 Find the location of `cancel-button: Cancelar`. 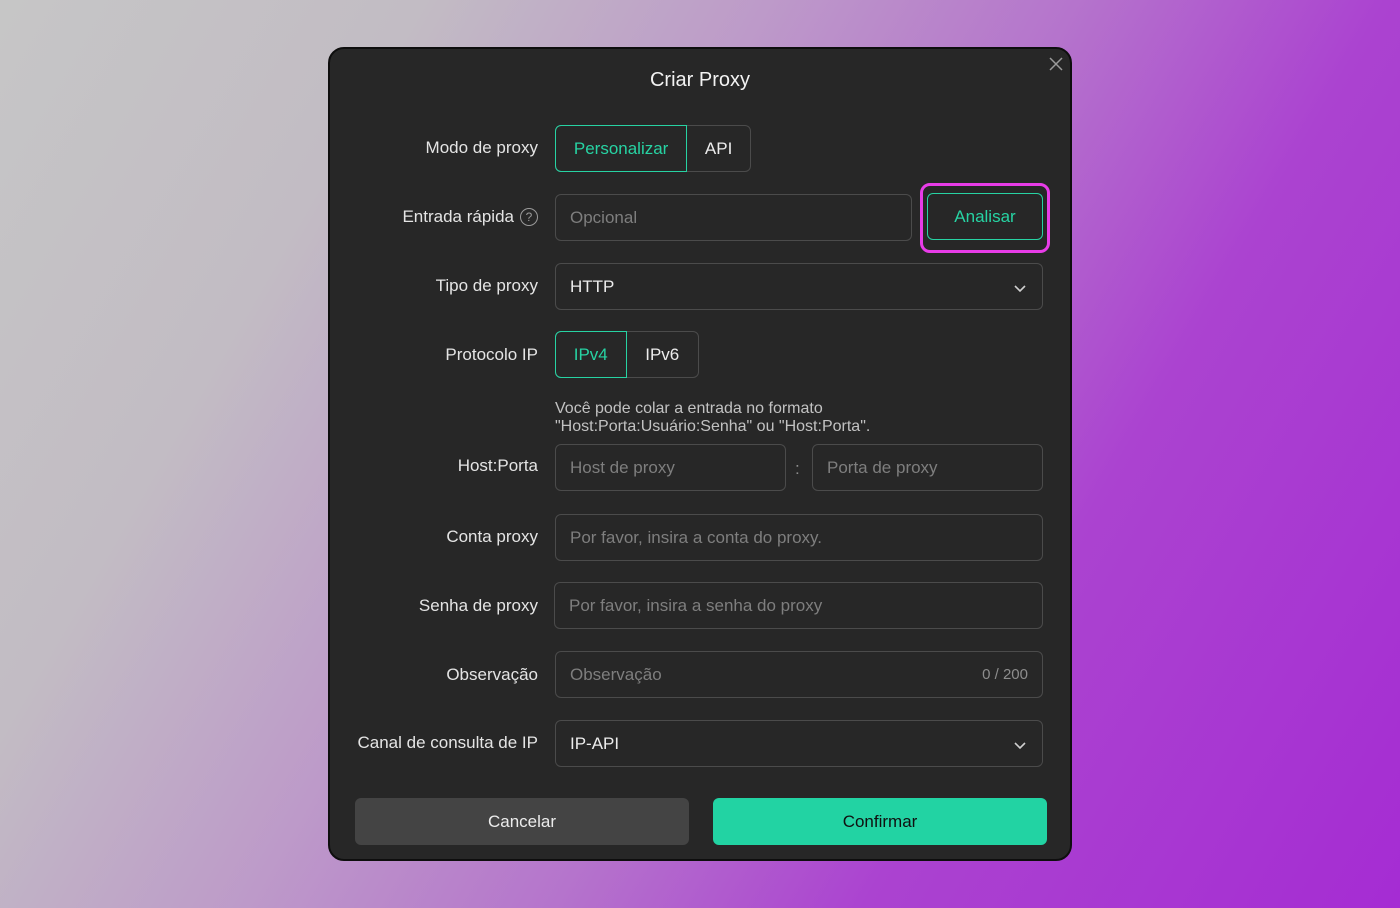

cancel-button: Cancelar is located at coordinates (522, 821).